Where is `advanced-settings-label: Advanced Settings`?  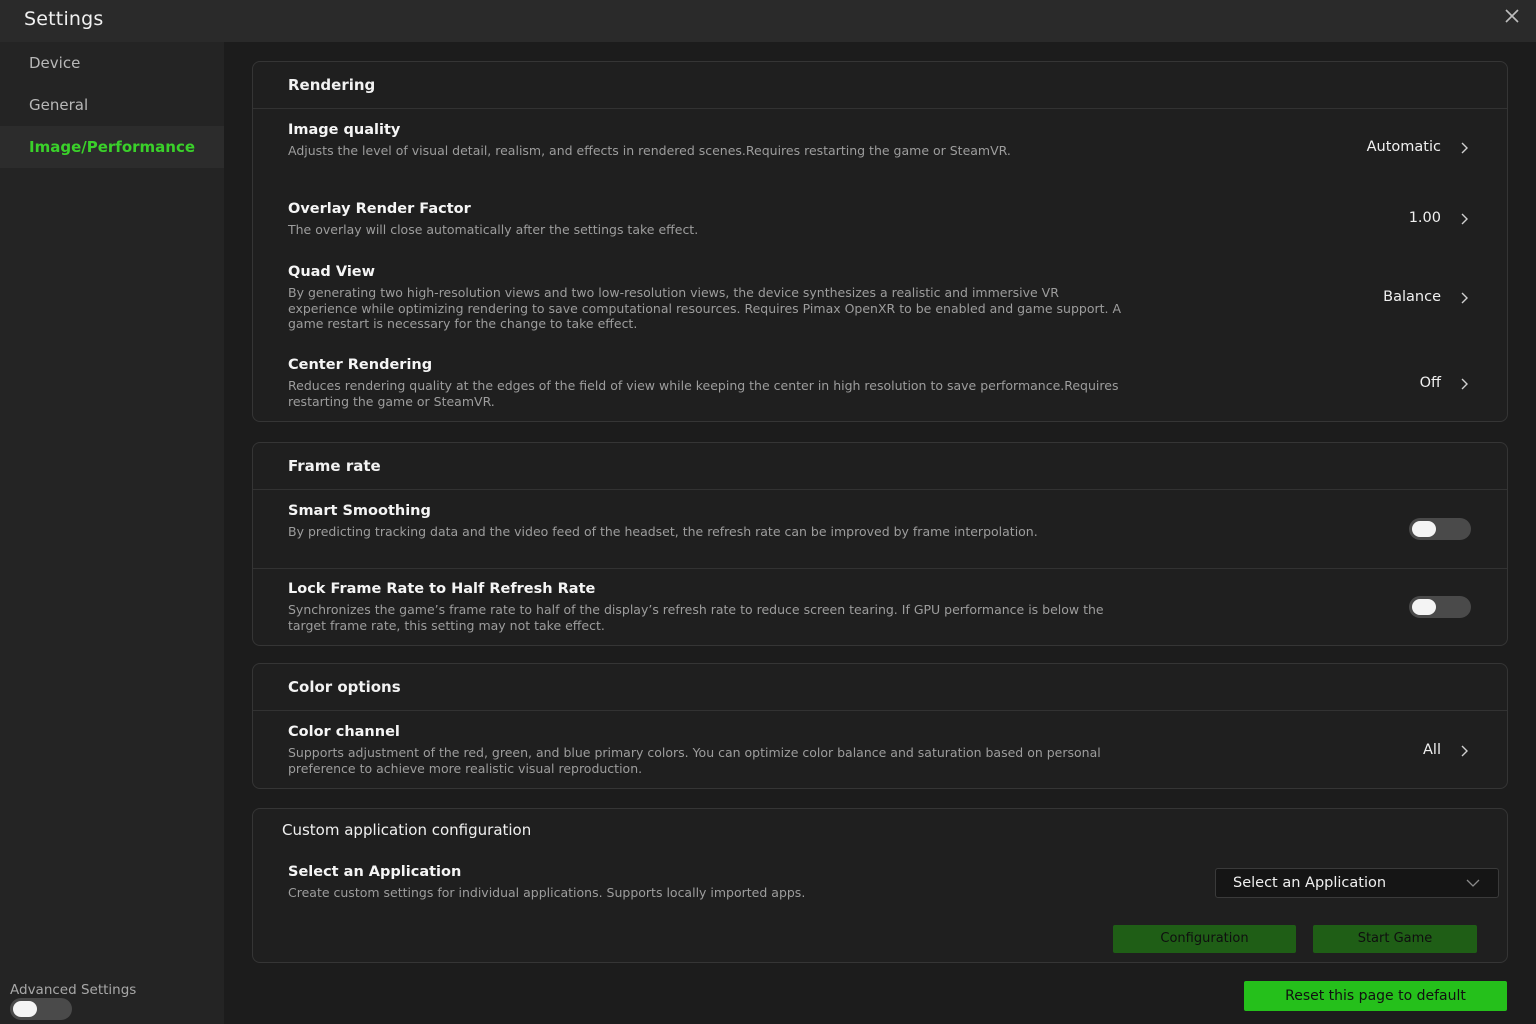 advanced-settings-label: Advanced Settings is located at coordinates (73, 990).